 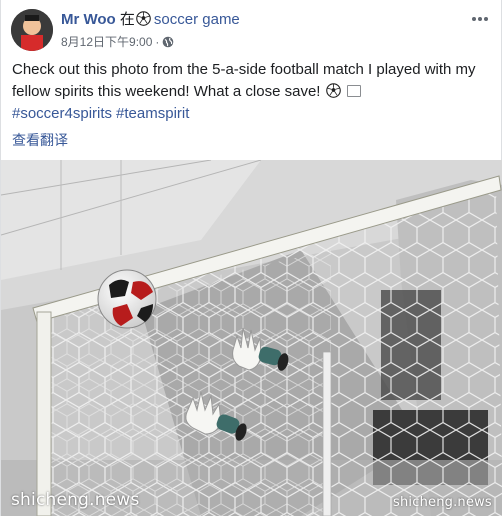 I want to click on post-meta: Mr Woo 在 soccer game 8月12日下午9:00 ·, so click(x=150, y=31).